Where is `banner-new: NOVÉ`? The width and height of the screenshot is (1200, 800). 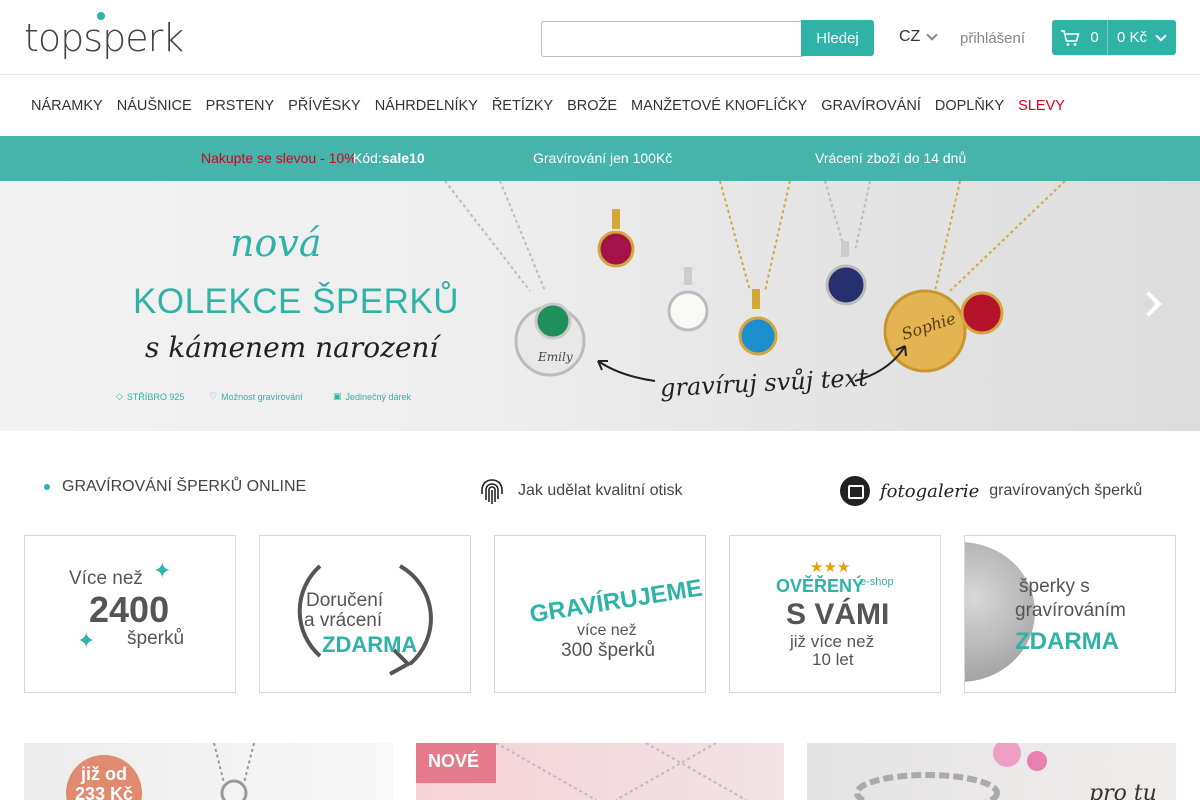 banner-new: NOVÉ is located at coordinates (600, 771).